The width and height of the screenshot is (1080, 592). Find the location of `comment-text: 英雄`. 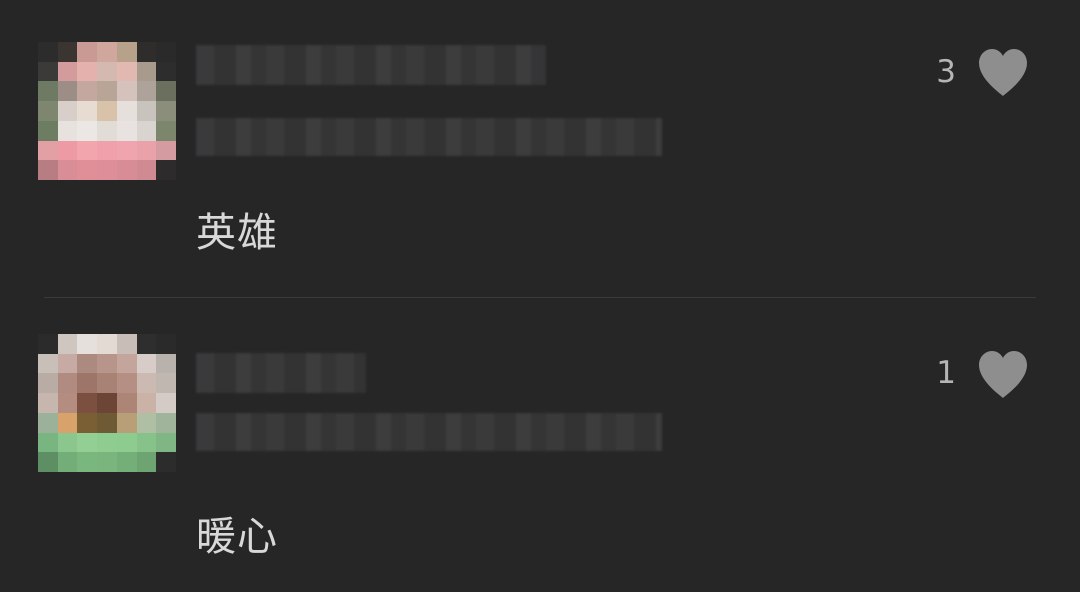

comment-text: 英雄 is located at coordinates (237, 233).